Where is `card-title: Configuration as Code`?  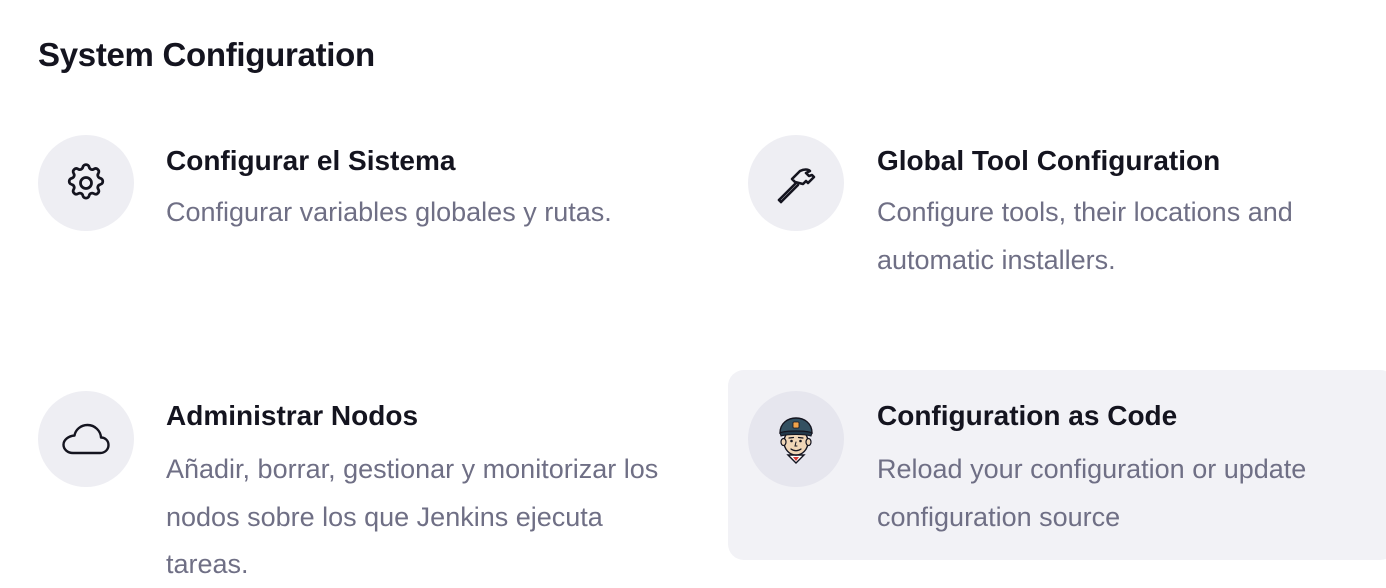 card-title: Configuration as Code is located at coordinates (1027, 415).